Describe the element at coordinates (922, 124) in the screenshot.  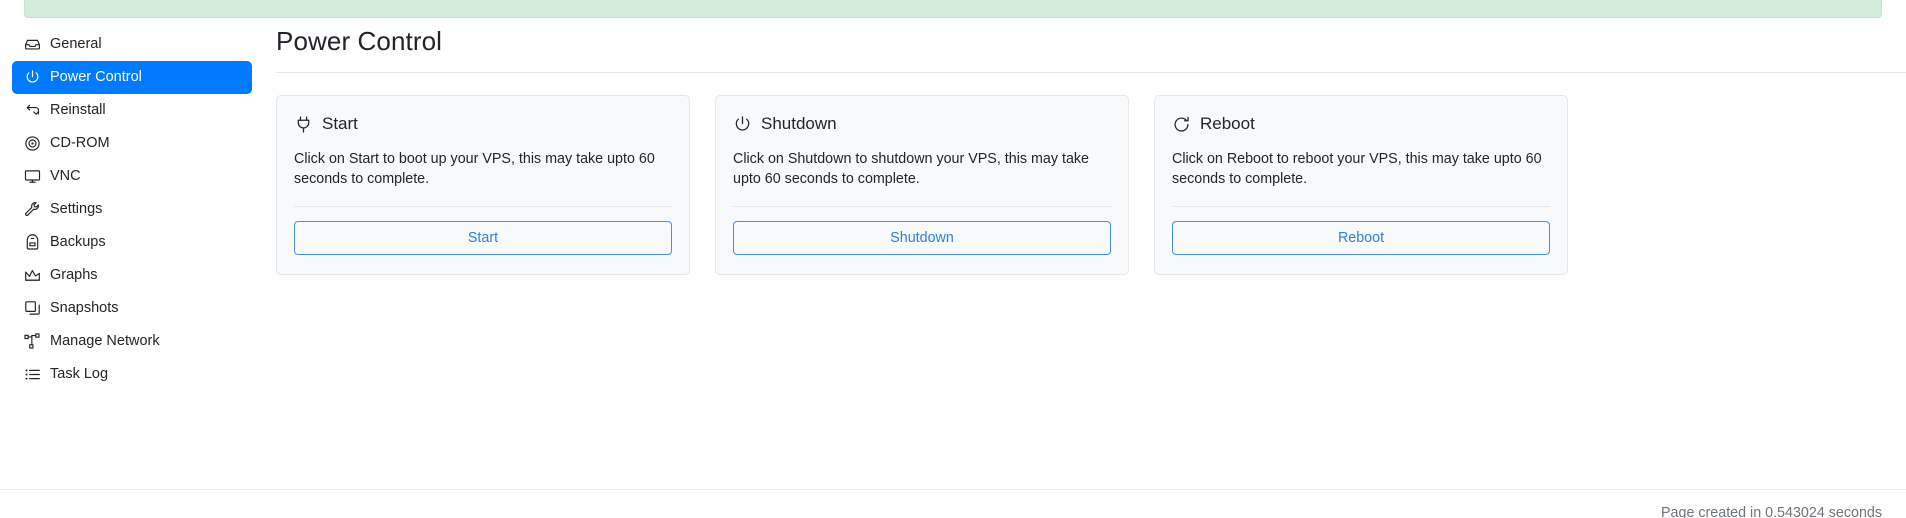
I see `card-header: Shutdown` at that location.